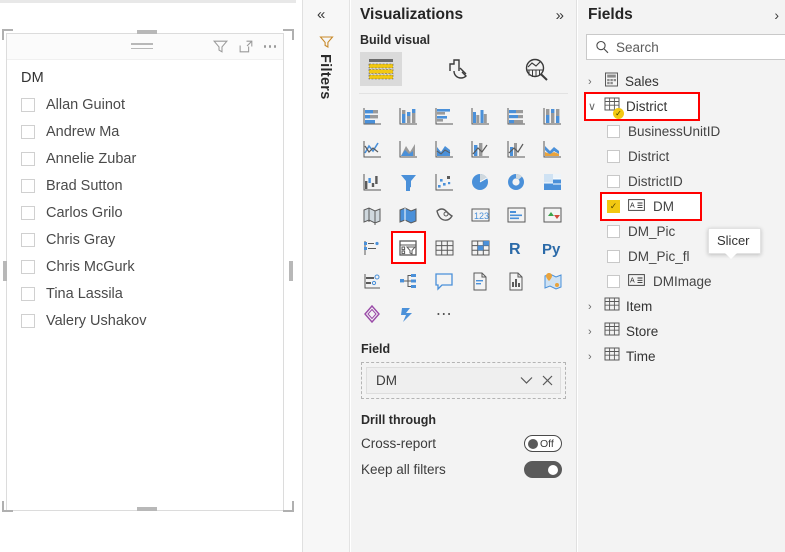  Describe the element at coordinates (372, 181) in the screenshot. I see `waterfall-chart-icon` at that location.